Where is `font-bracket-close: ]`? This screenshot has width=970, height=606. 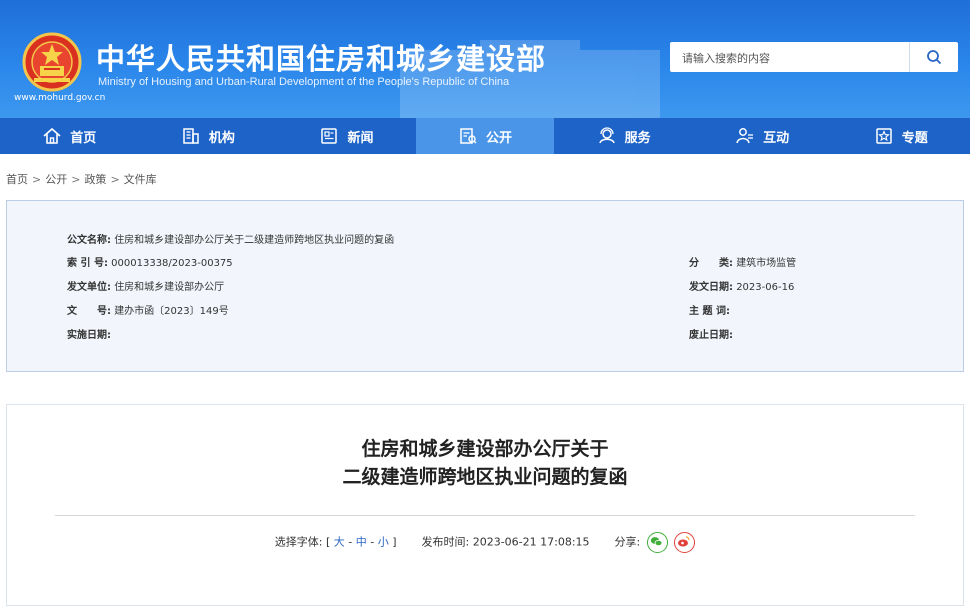
font-bracket-close: ] is located at coordinates (394, 542).